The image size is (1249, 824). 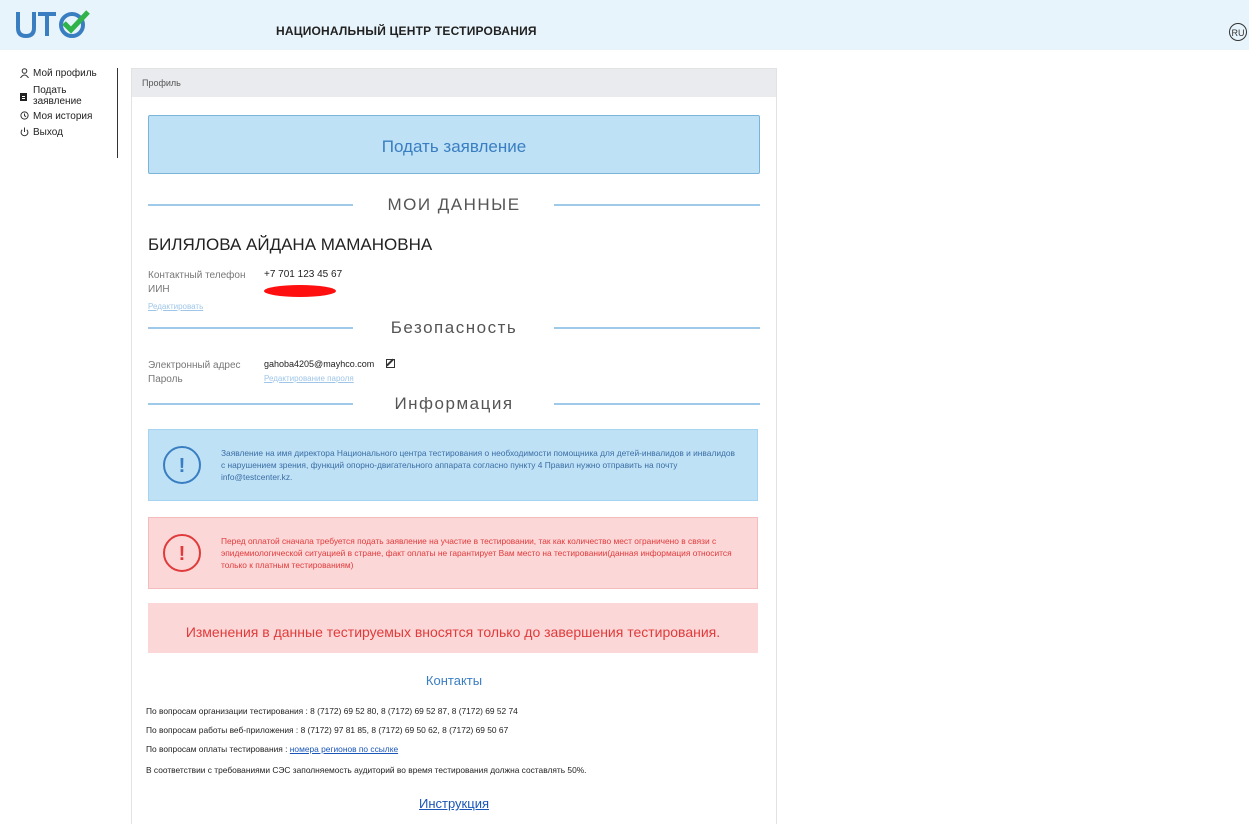 I want to click on regions-numbers-link: номера регионов по ссылке, so click(x=344, y=749).